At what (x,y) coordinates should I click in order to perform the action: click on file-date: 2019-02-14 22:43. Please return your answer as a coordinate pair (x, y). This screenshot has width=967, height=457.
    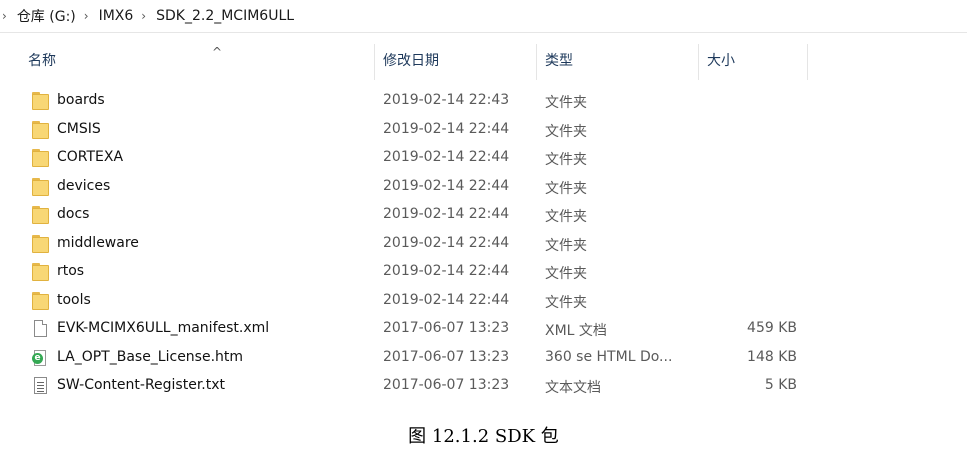
    Looking at the image, I should click on (446, 100).